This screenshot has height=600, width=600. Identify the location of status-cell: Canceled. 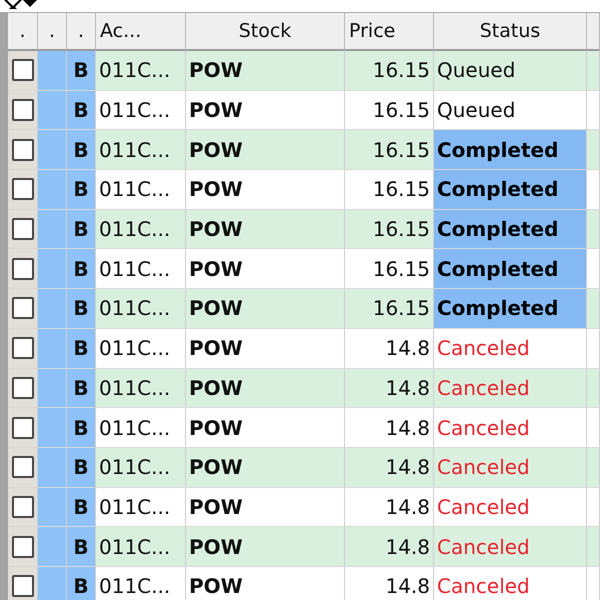
(510, 583).